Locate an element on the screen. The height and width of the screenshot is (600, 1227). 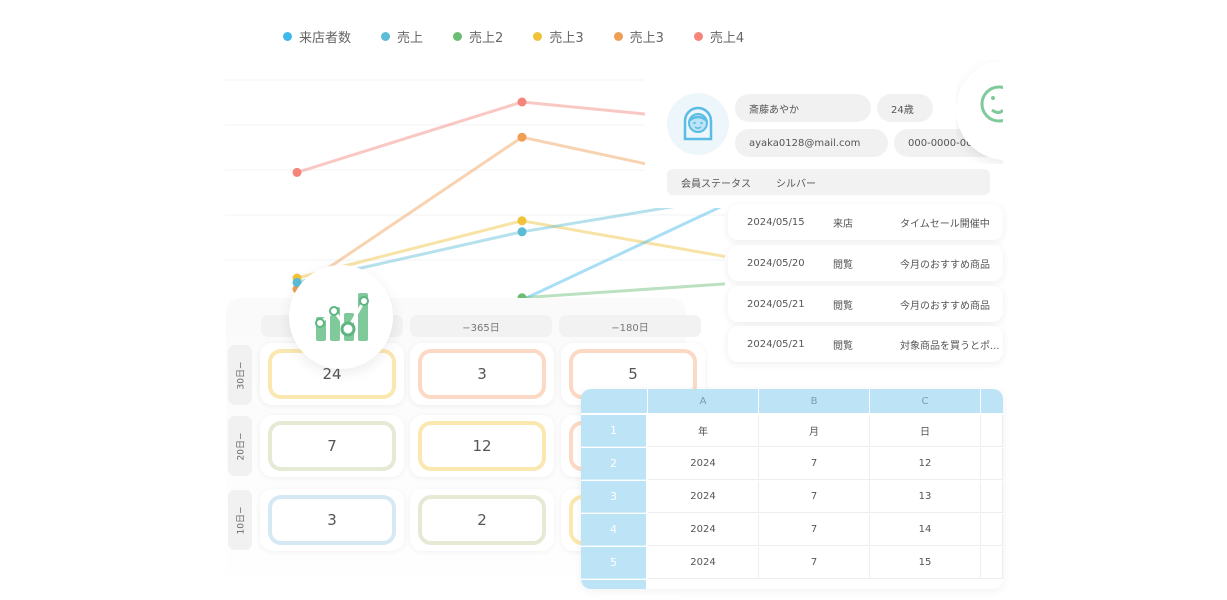
activity-type: 来店 is located at coordinates (843, 224).